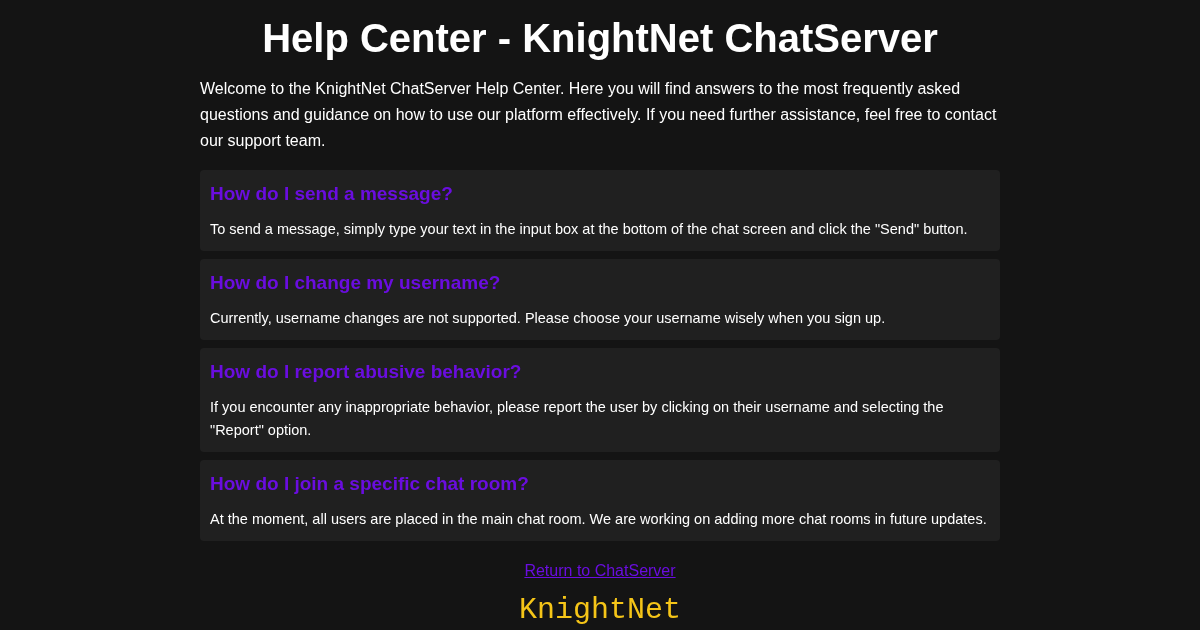 The image size is (1200, 630). What do you see at coordinates (548, 318) in the screenshot?
I see `faq-answer: Currently, username changes are not supported. Please choose your username wisely when you sign up.` at bounding box center [548, 318].